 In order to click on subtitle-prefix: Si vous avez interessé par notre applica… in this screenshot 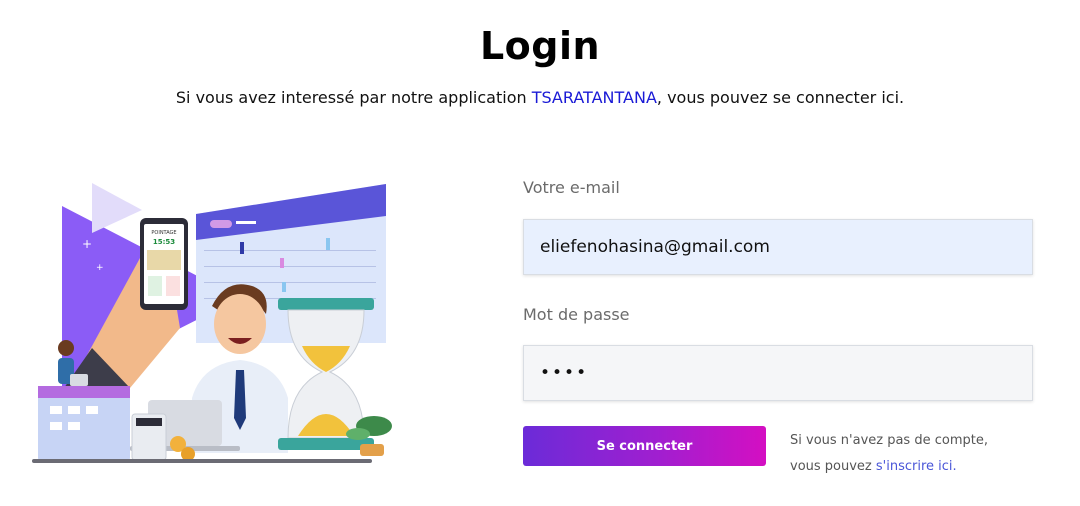, I will do `click(353, 97)`.